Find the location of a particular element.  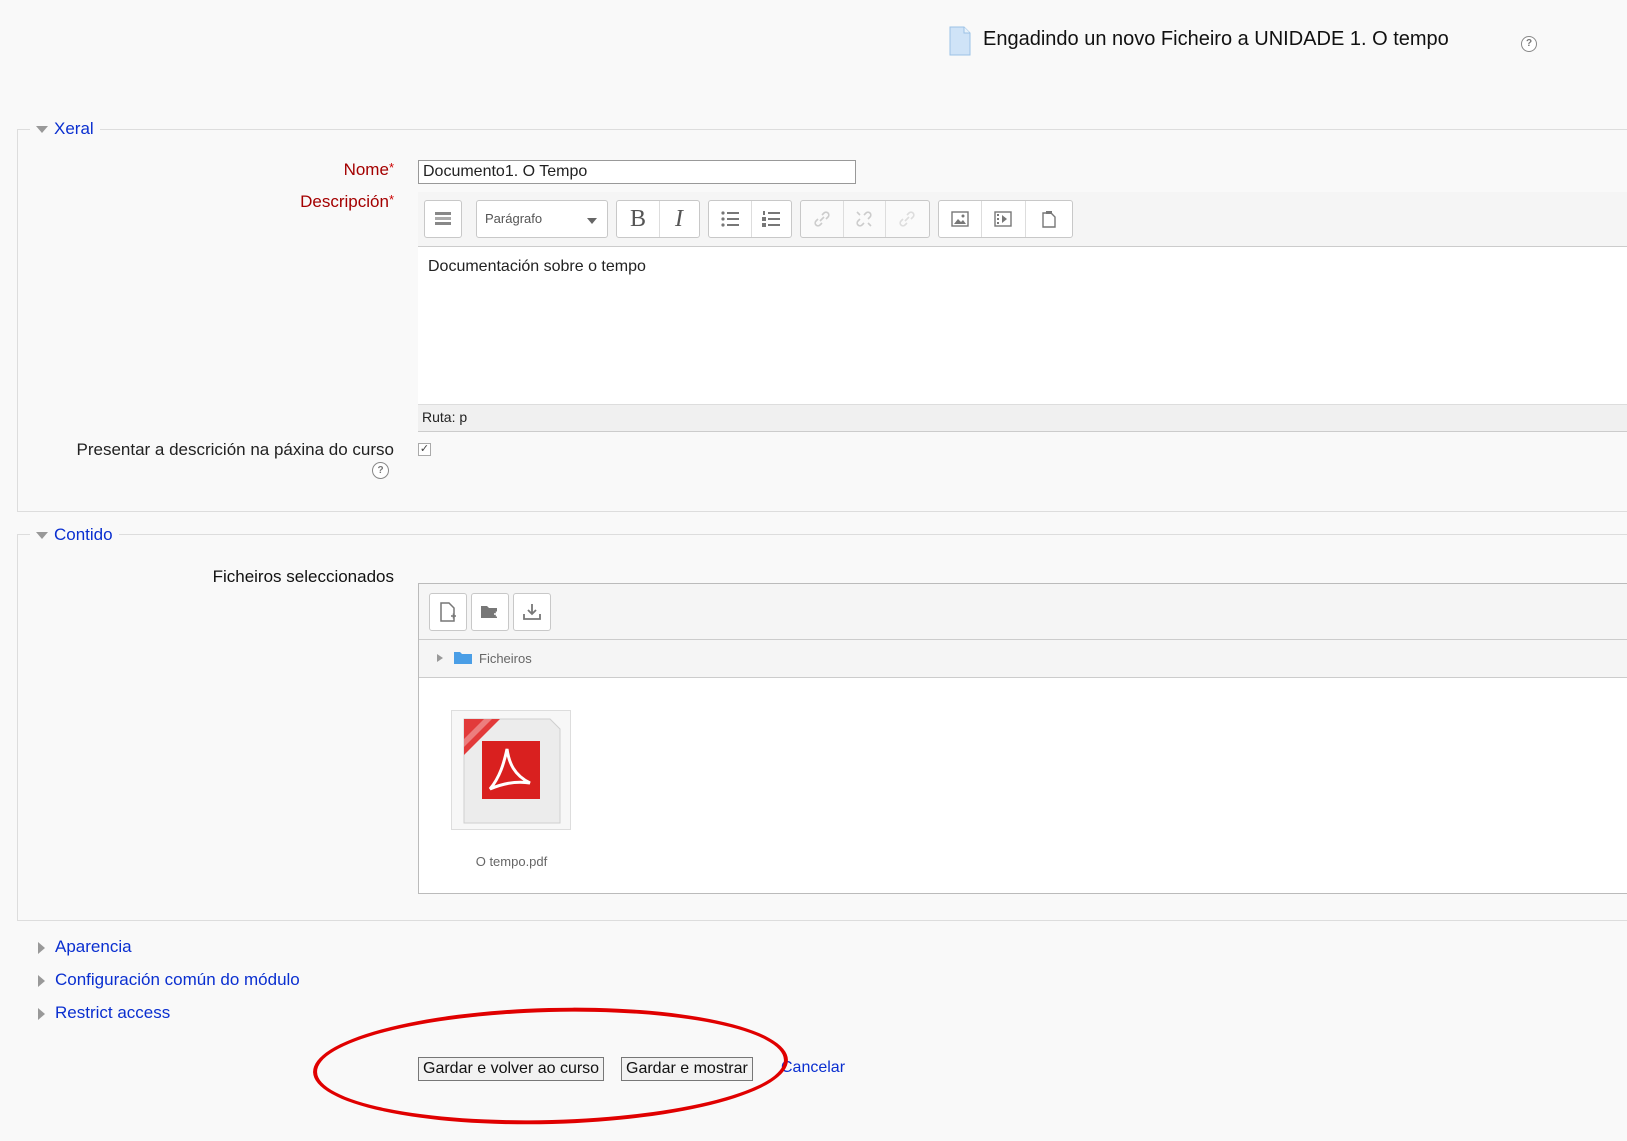

file-thumbnail is located at coordinates (511, 770).